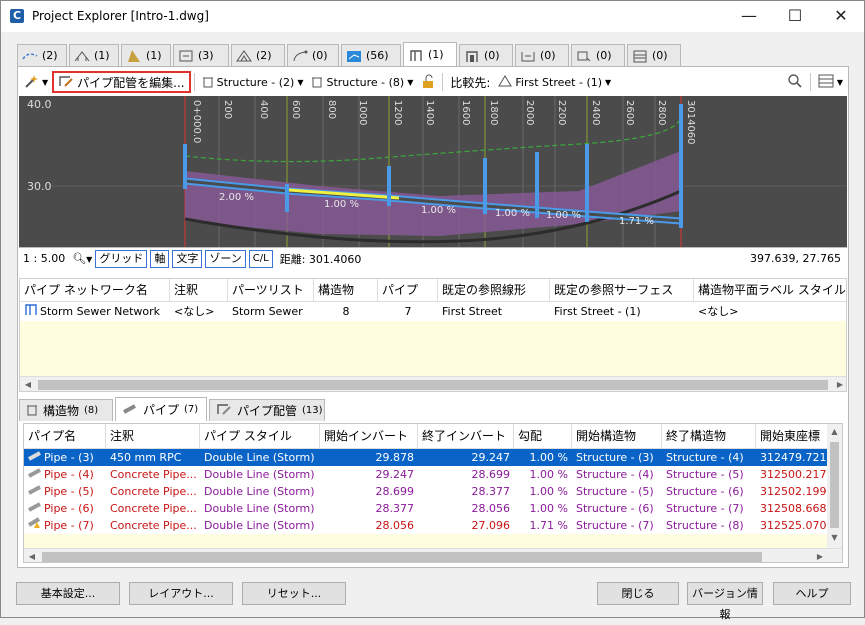 Image resolution: width=865 pixels, height=625 pixels. What do you see at coordinates (826, 82) in the screenshot?
I see `table-icon` at bounding box center [826, 82].